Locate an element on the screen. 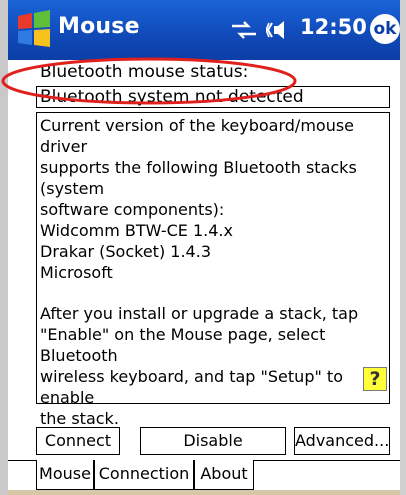  help-icon: ? is located at coordinates (375, 379).